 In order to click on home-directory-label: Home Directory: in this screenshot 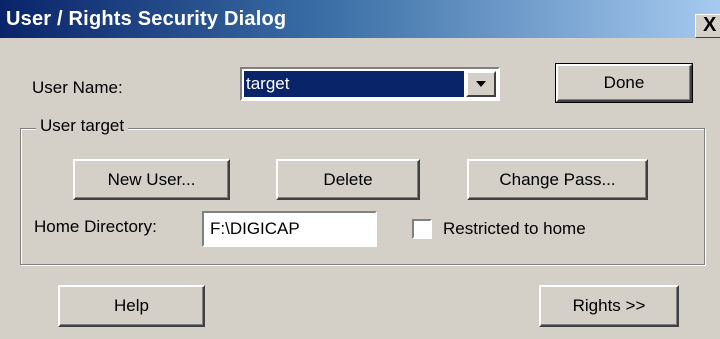, I will do `click(95, 226)`.